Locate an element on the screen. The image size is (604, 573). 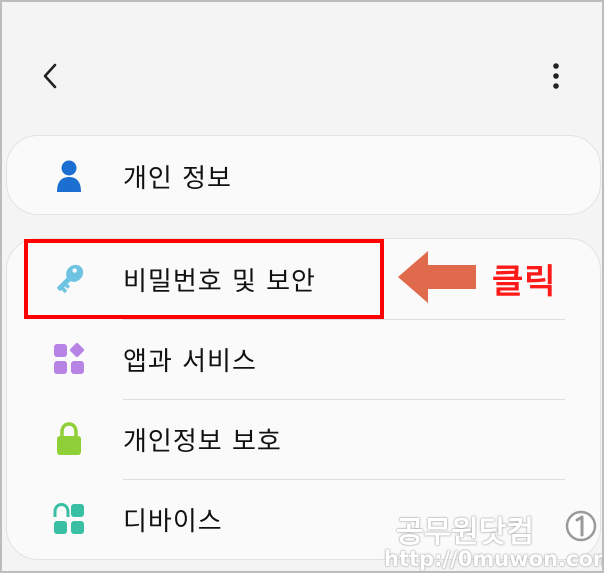
person-icon is located at coordinates (69, 176).